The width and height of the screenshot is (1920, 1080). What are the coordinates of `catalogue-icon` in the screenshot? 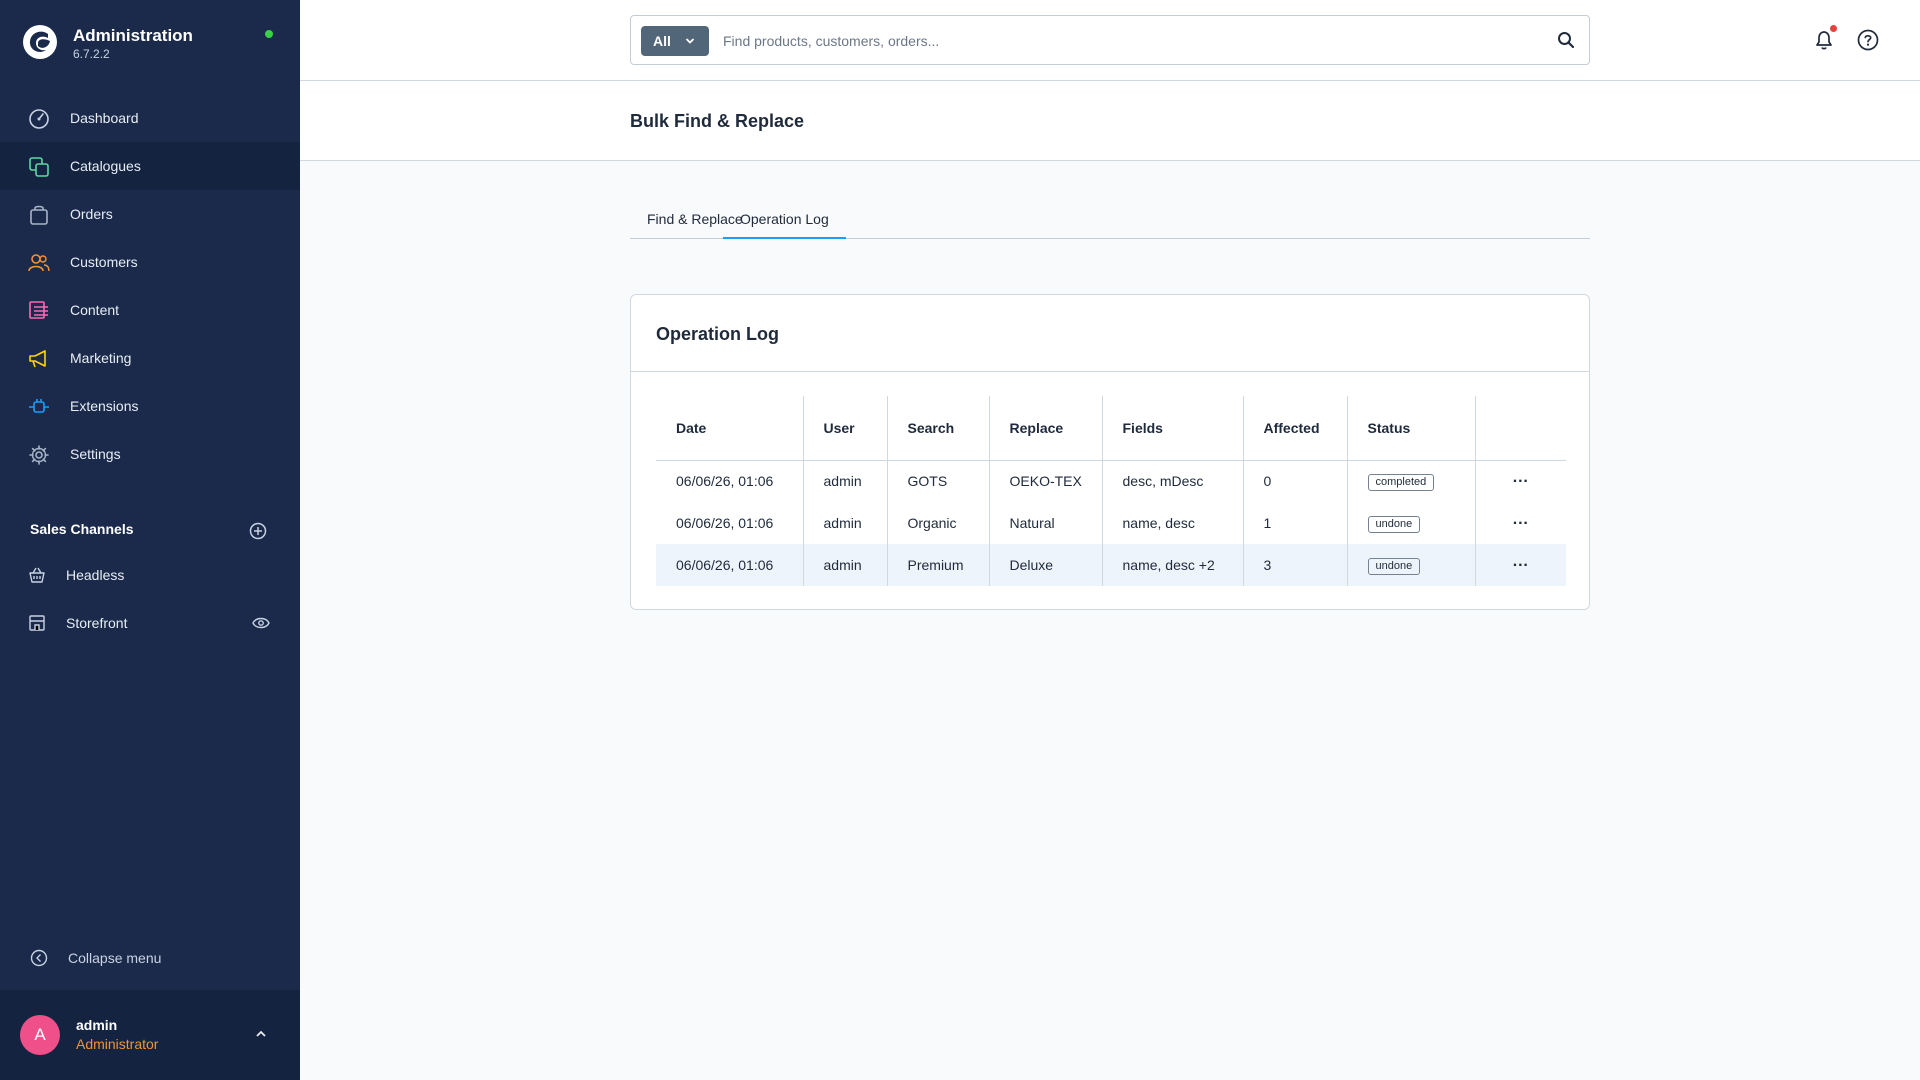 It's located at (39, 167).